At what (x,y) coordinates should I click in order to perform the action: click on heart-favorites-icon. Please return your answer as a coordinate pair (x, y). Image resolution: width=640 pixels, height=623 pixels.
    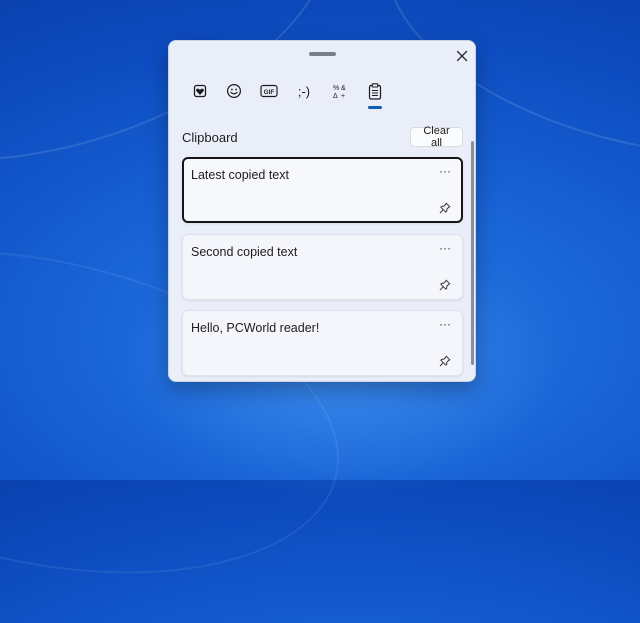
    Looking at the image, I should click on (200, 91).